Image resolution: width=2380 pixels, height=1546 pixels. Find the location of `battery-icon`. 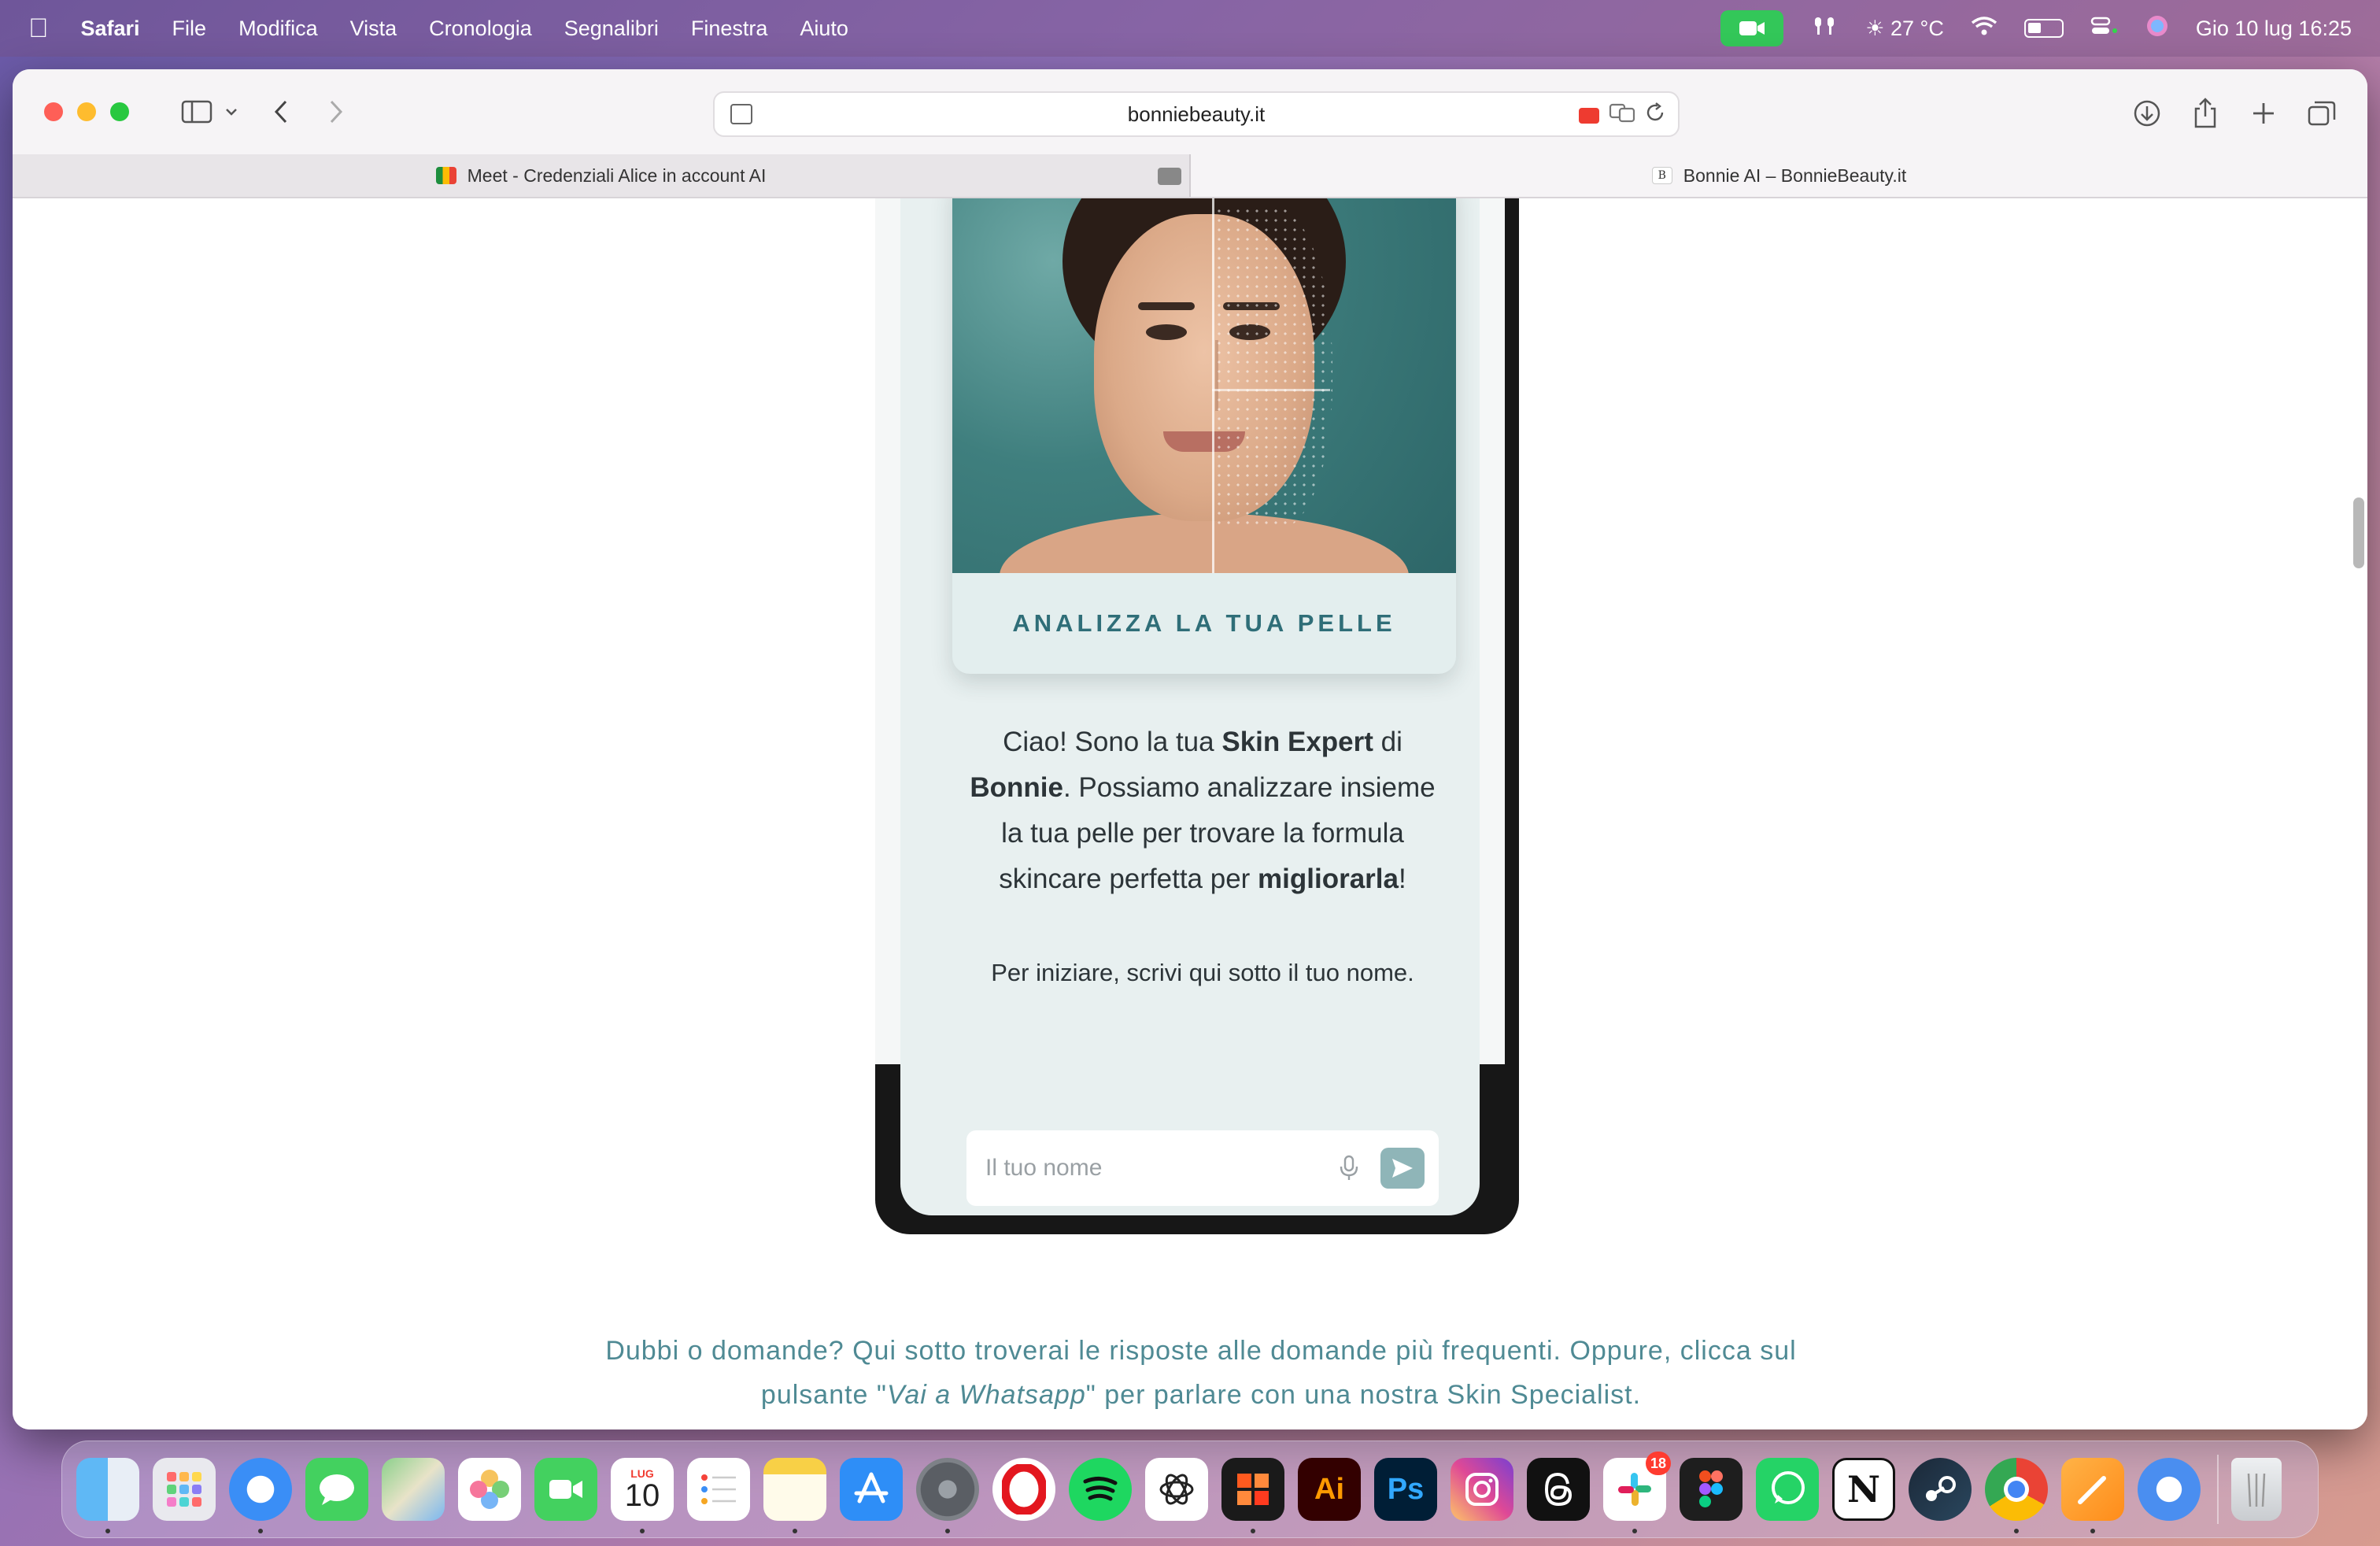

battery-icon is located at coordinates (2044, 28).